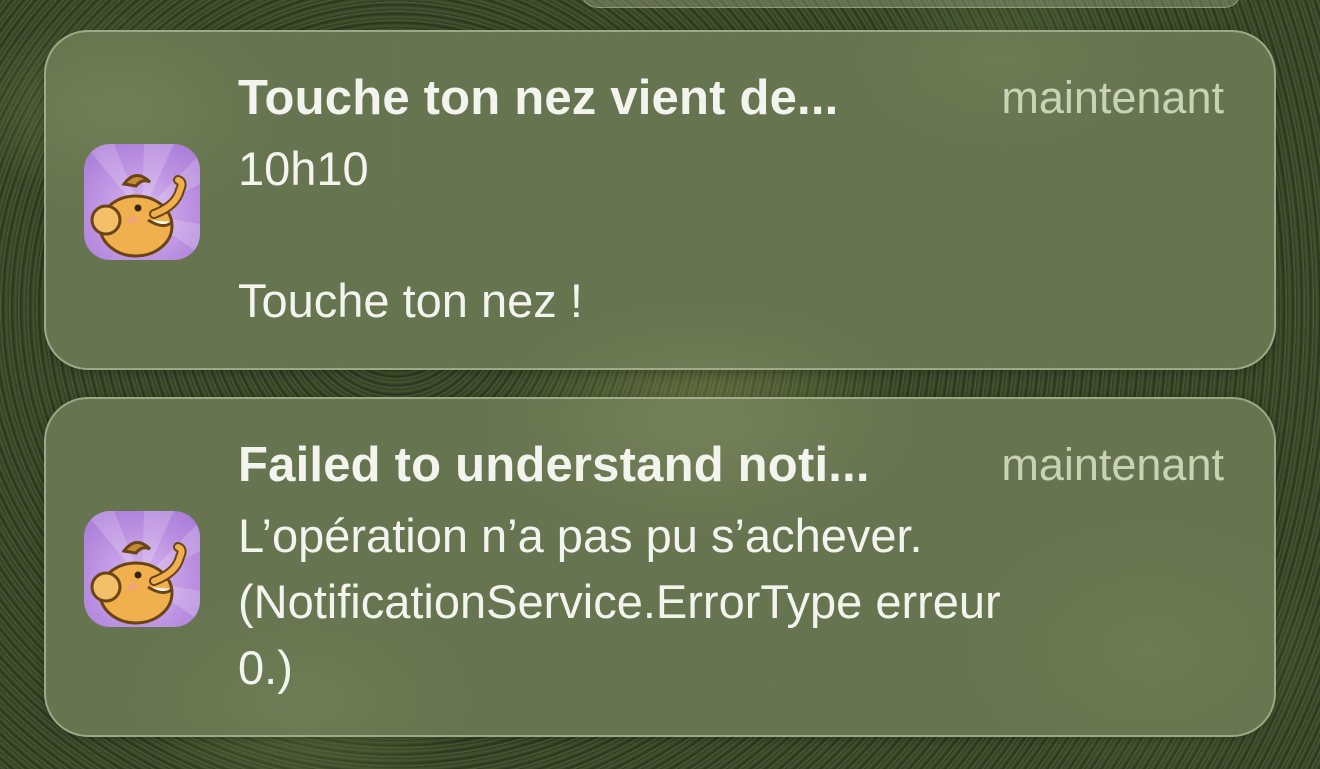  I want to click on notification-body-line: L’opération n’a pas pu s’achever., so click(580, 535).